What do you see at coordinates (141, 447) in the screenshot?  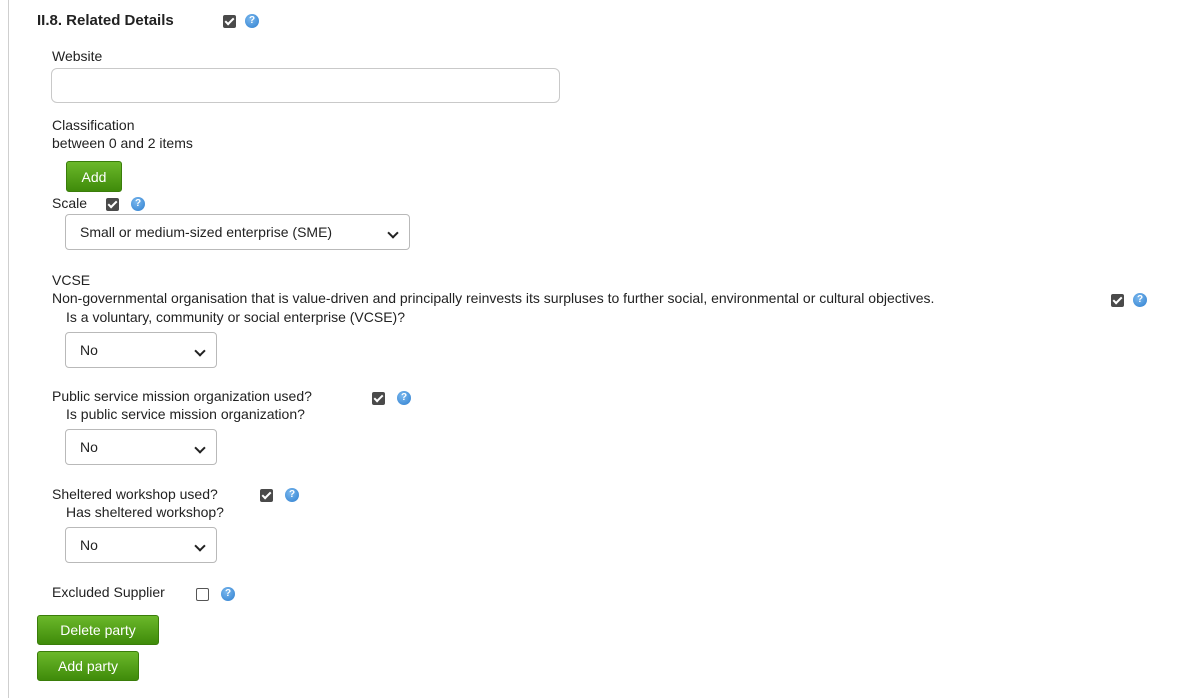 I see `public-service-select: No` at bounding box center [141, 447].